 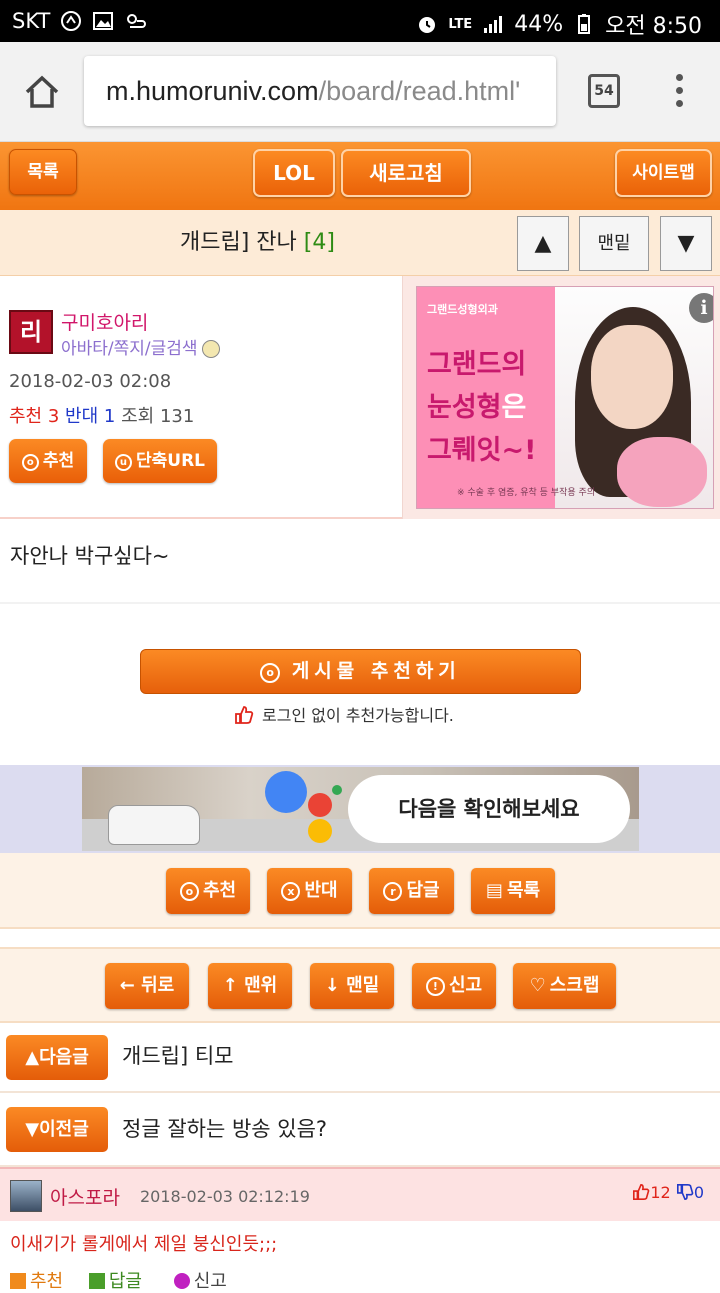 I want to click on weather-icon, so click(x=137, y=21).